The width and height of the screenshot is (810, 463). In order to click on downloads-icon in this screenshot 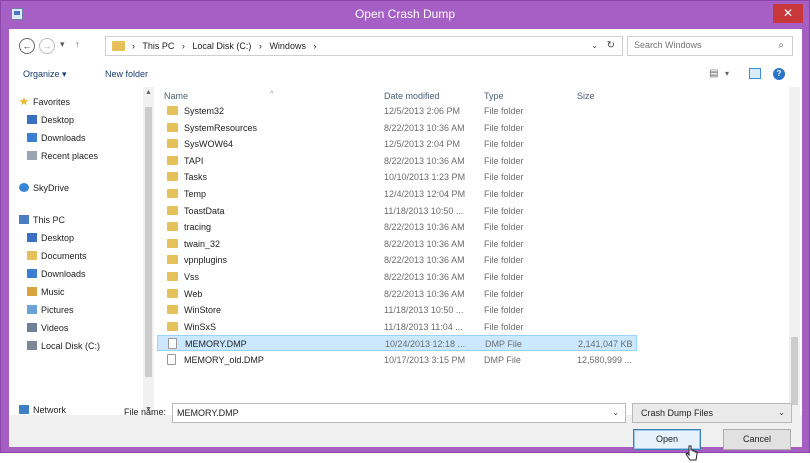, I will do `click(32, 273)`.